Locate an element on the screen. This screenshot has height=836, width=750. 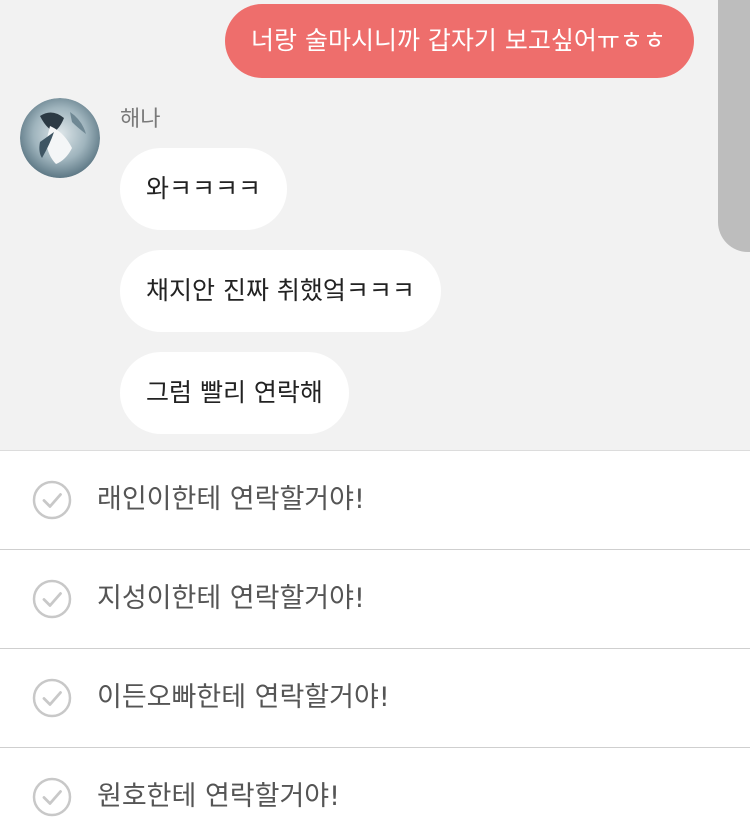
sender-name: 해나 is located at coordinates (140, 119).